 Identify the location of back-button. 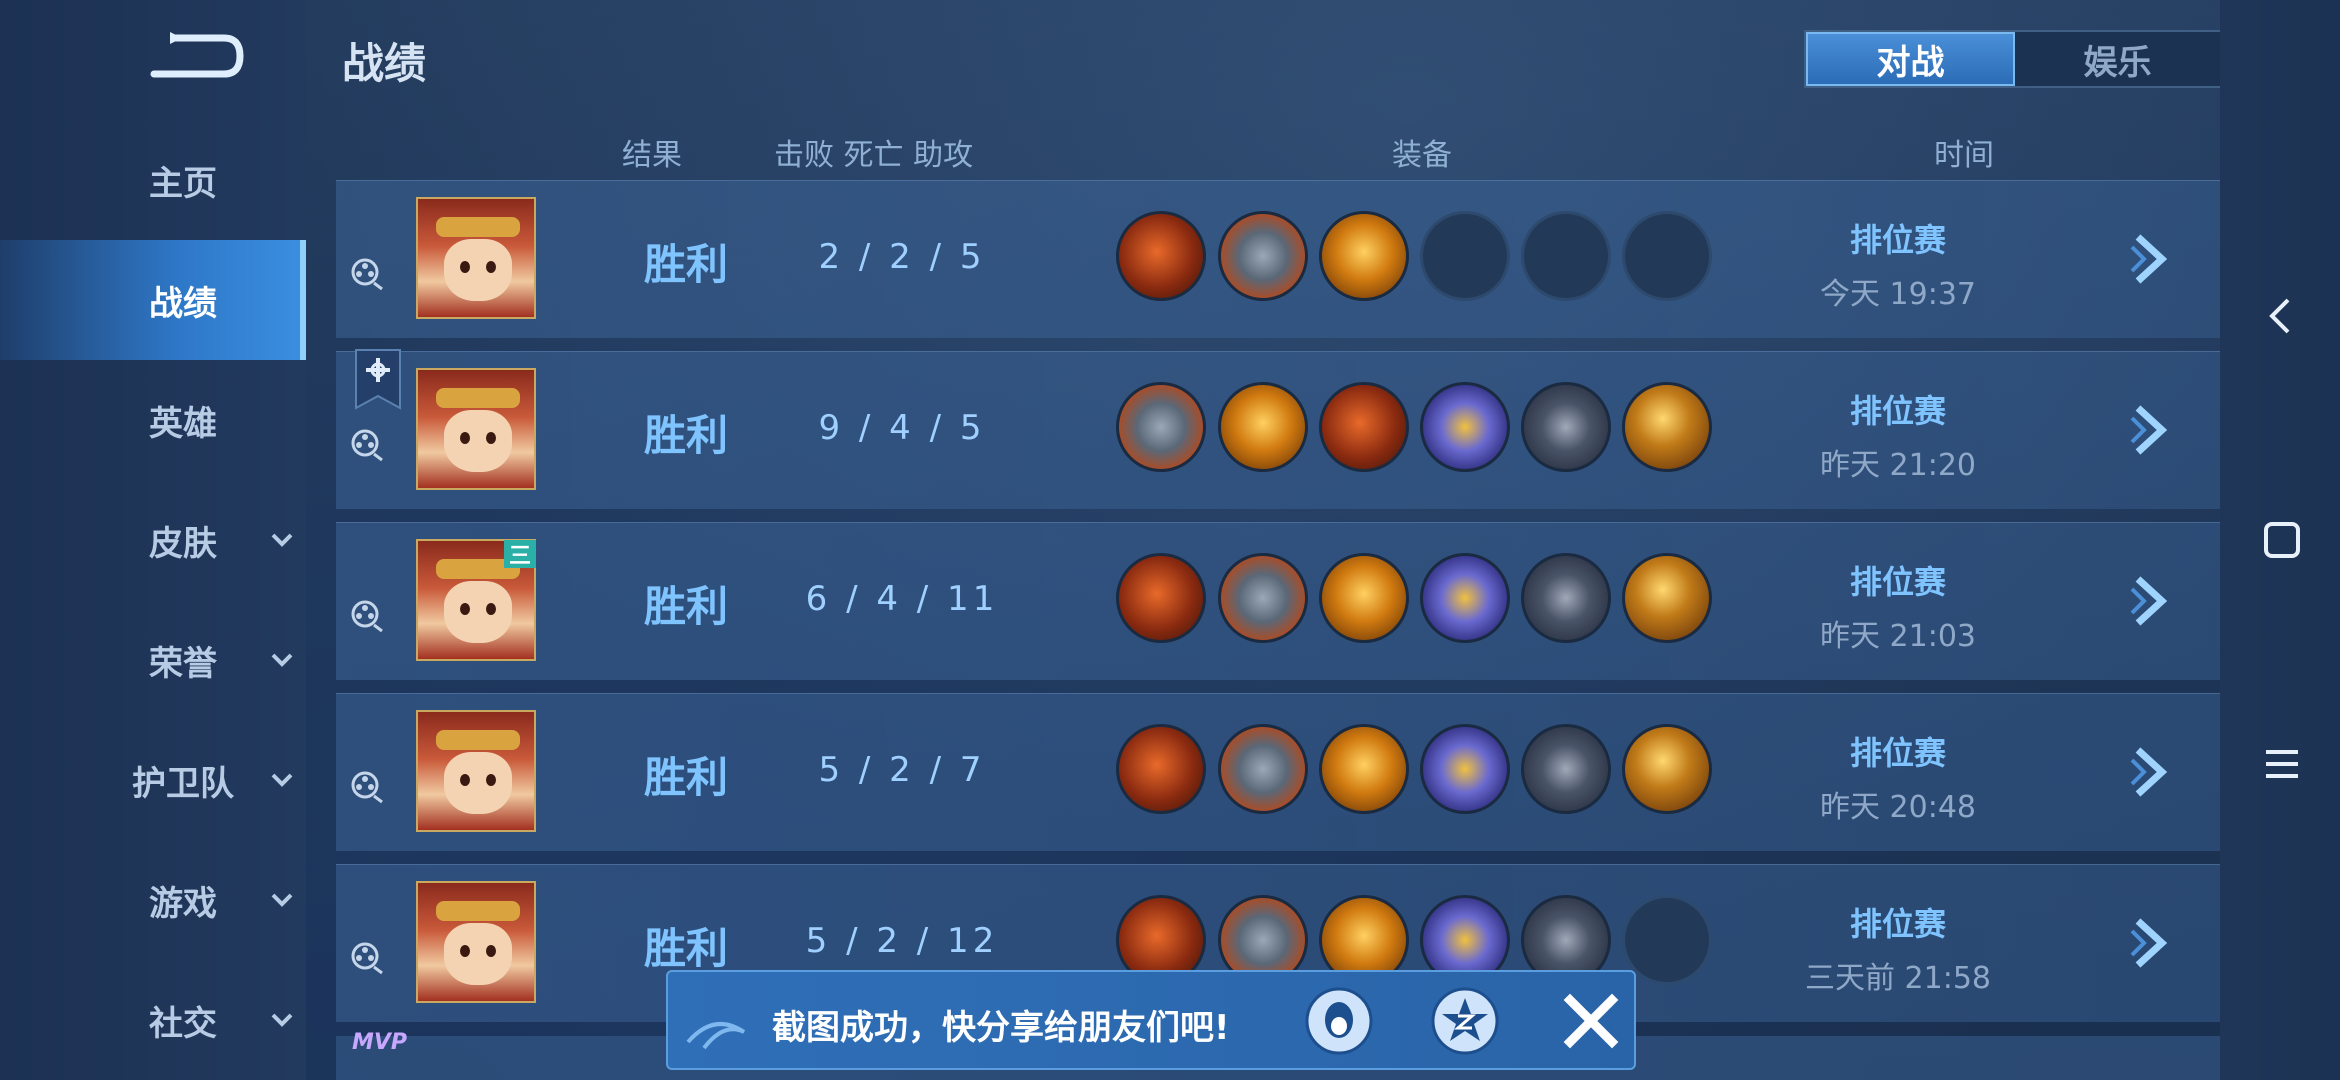
(196, 58).